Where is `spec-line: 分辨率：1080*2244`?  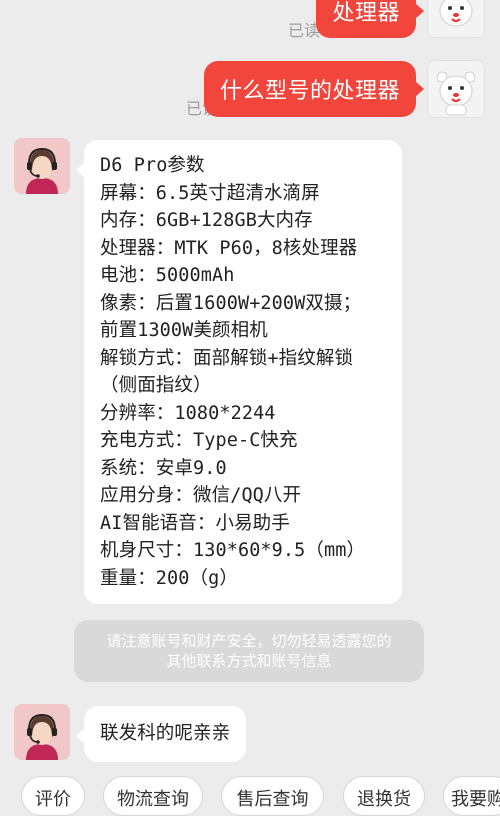
spec-line: 分辨率：1080*2244 is located at coordinates (188, 413).